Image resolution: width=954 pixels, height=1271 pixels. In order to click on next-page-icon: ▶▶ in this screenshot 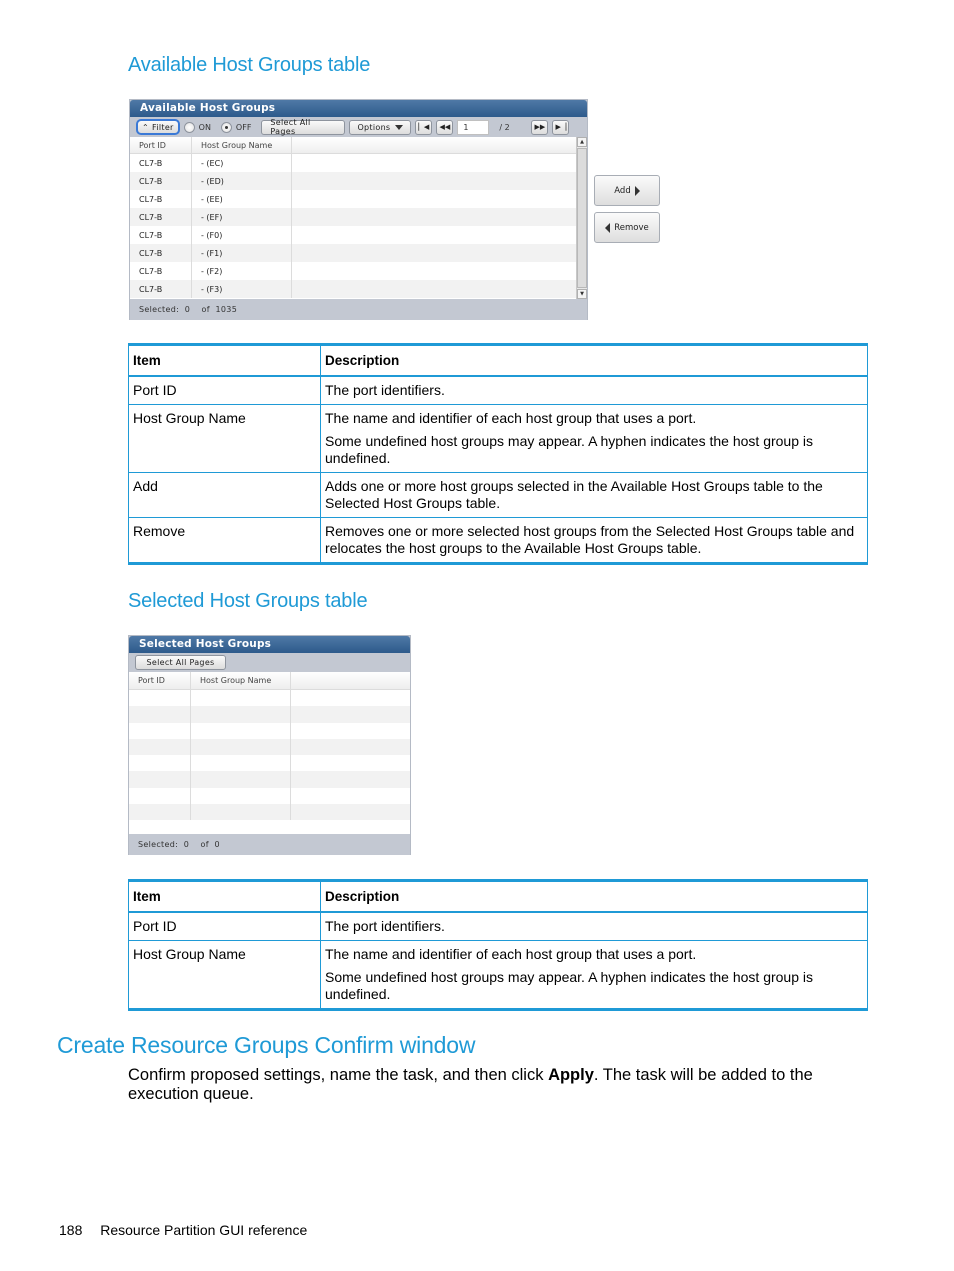, I will do `click(540, 127)`.